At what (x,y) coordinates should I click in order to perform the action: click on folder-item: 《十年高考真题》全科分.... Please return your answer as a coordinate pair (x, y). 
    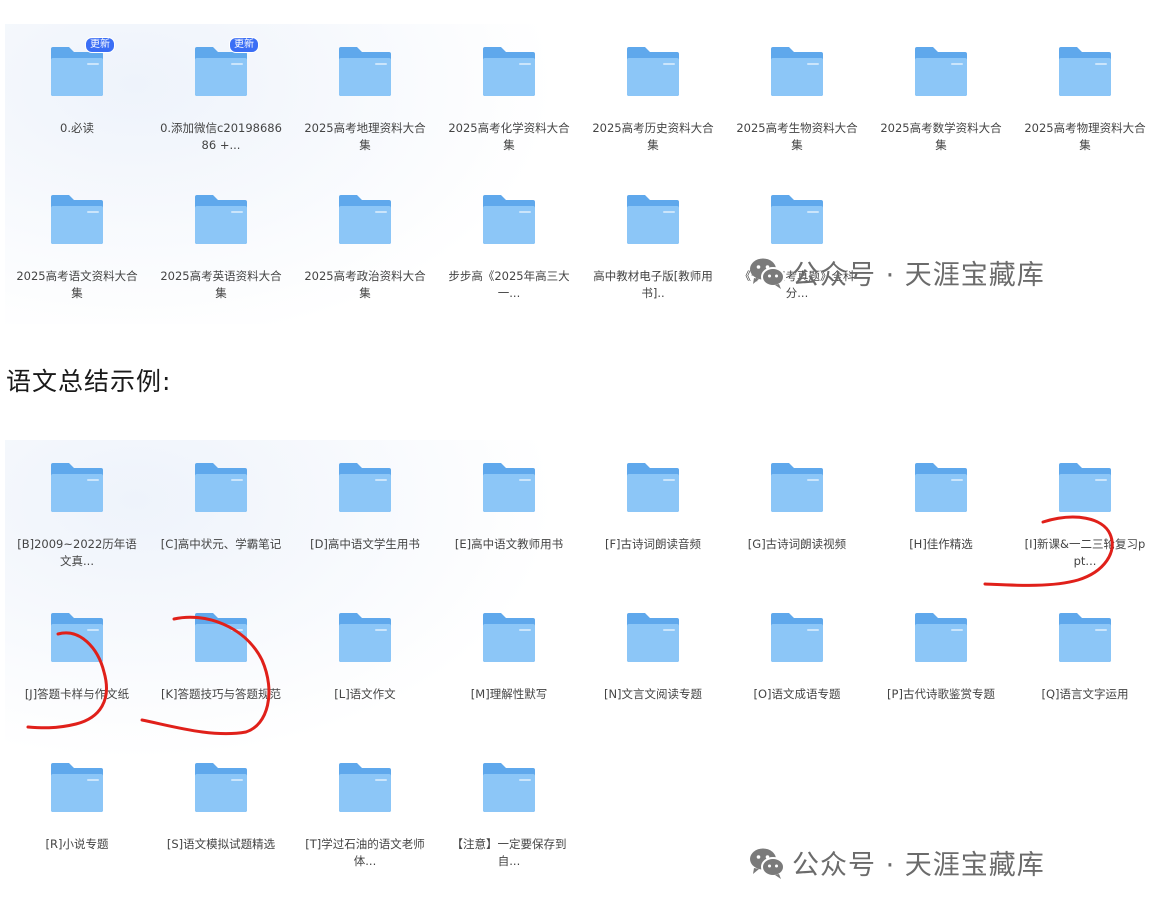
    Looking at the image, I should click on (797, 246).